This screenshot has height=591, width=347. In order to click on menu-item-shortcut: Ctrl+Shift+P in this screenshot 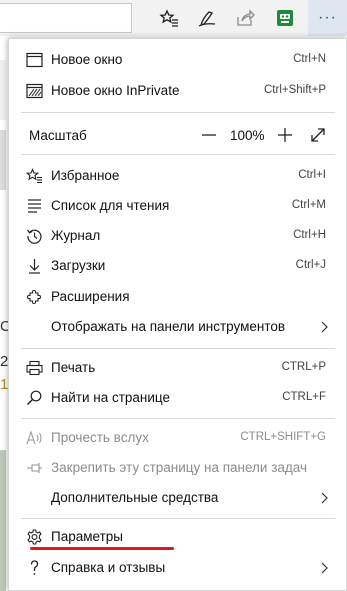, I will do `click(295, 90)`.